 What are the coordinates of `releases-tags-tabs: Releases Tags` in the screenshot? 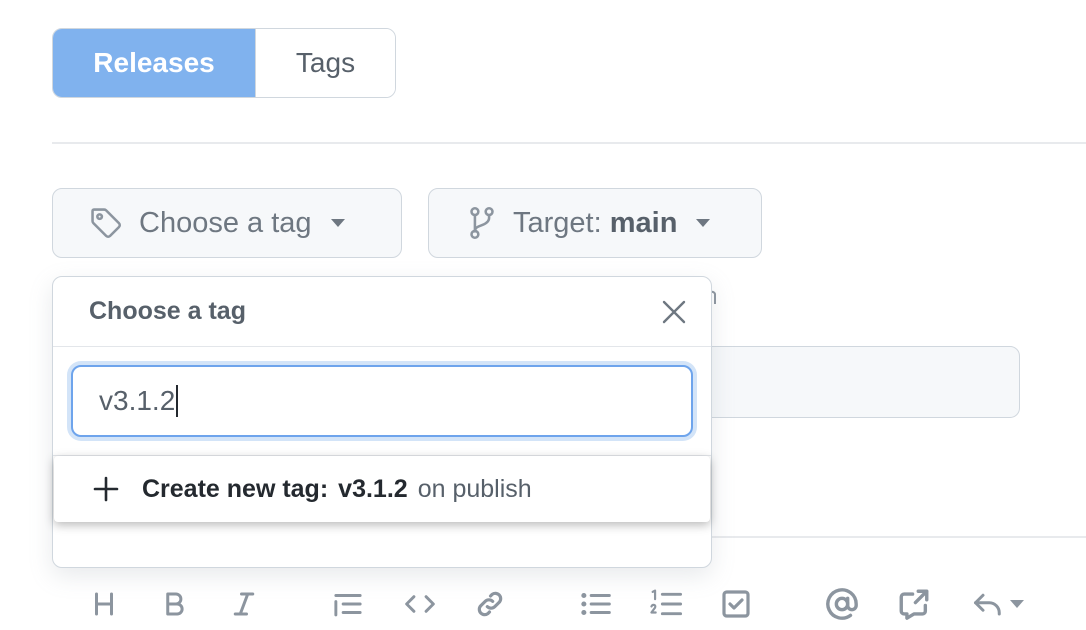 It's located at (224, 63).